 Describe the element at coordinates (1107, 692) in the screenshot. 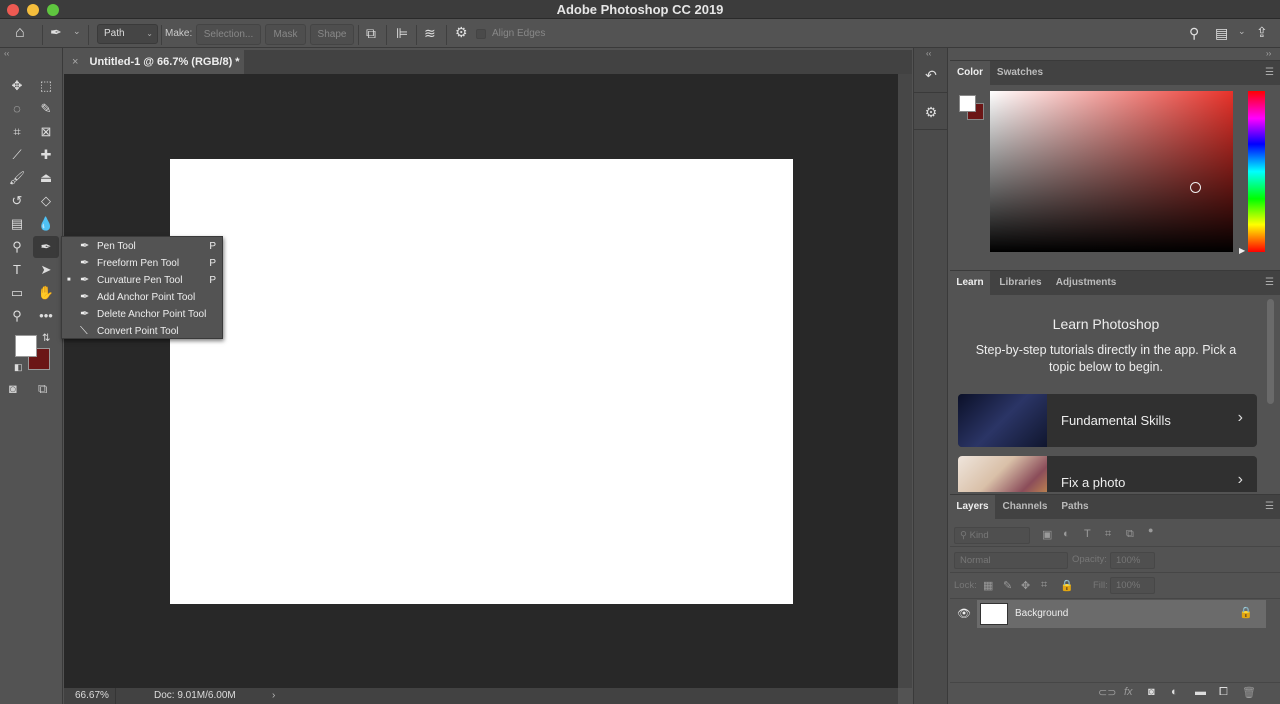

I see `link-layers-icon: ⊂⊃` at that location.